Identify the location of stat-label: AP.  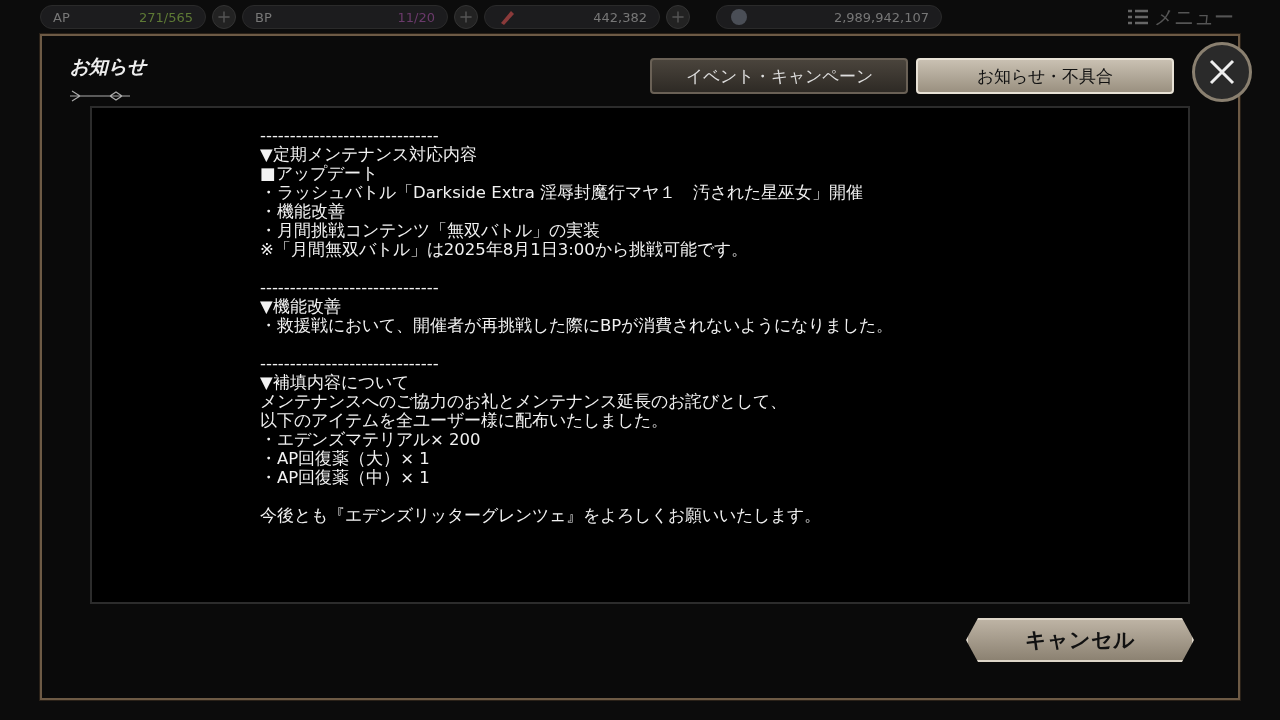
(61, 17).